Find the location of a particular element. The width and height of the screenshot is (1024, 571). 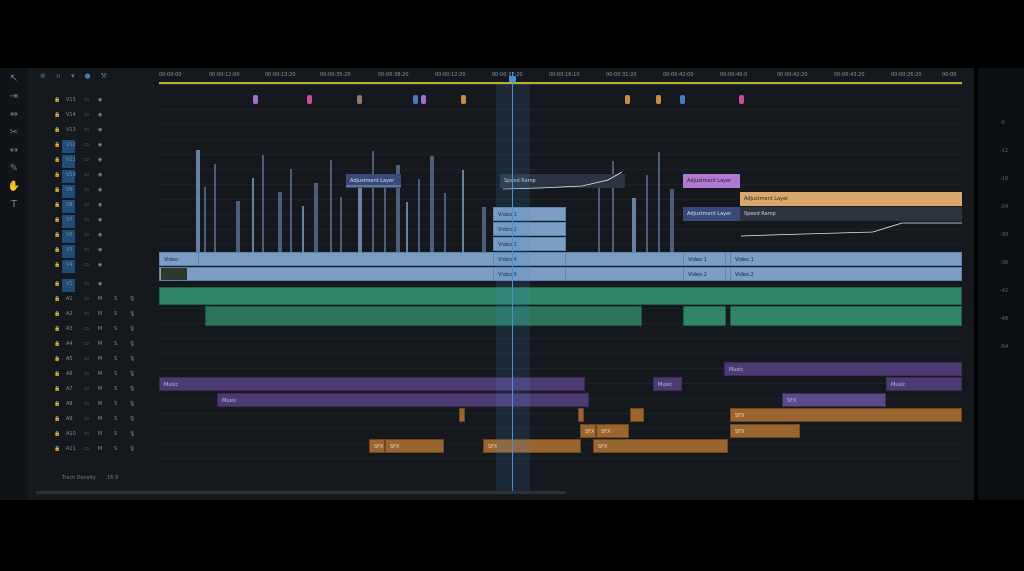

playhead is located at coordinates (512, 282).